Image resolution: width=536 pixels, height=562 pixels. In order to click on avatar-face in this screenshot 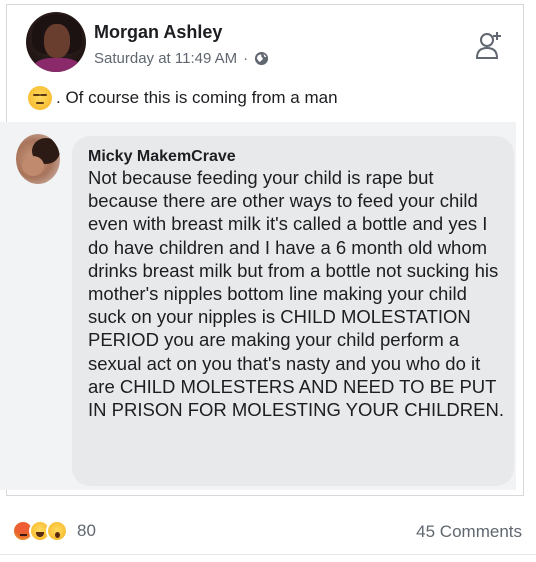, I will do `click(57, 41)`.